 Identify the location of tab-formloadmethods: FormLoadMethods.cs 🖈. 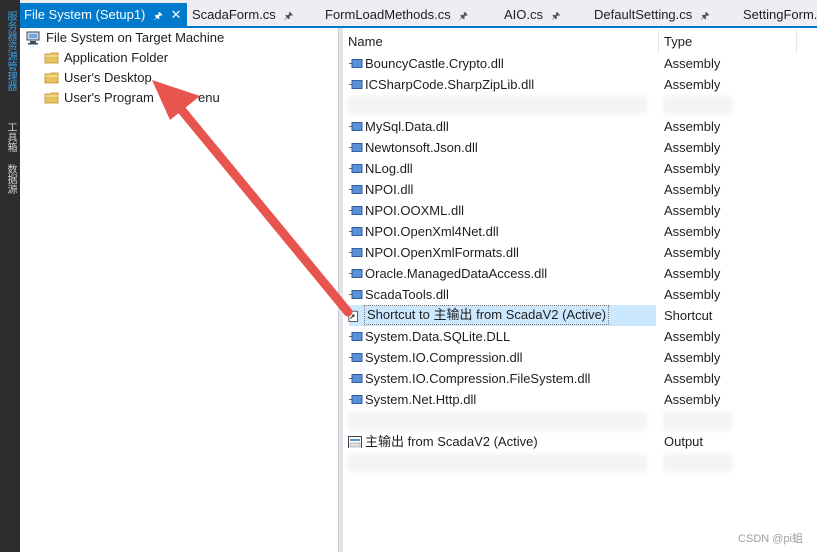
(406, 15).